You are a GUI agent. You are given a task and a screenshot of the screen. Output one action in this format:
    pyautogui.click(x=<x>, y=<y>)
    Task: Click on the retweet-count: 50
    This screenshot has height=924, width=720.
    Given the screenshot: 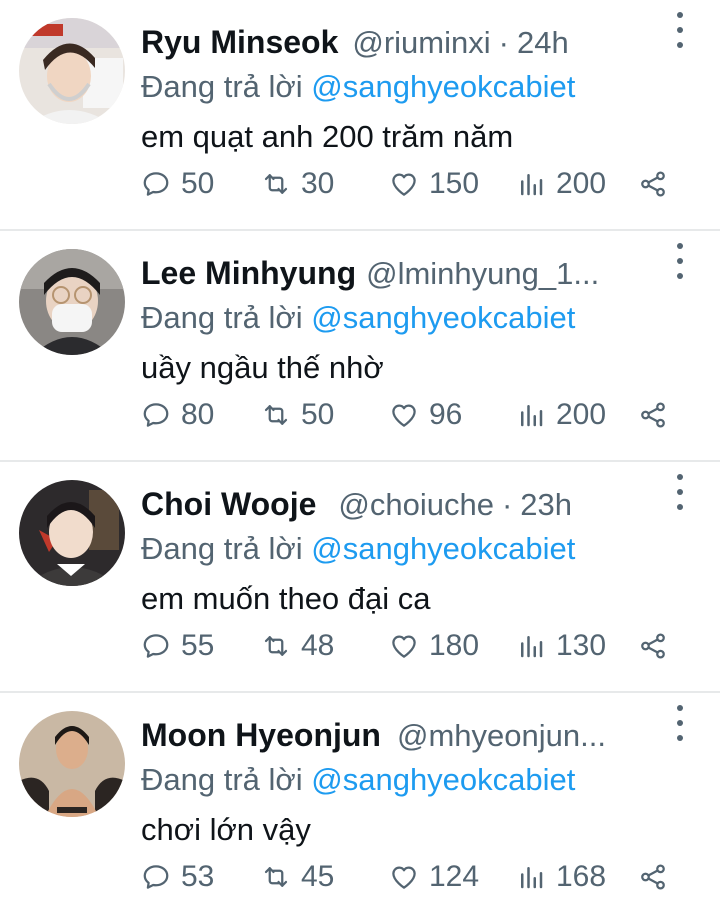 What is the action you would take?
    pyautogui.click(x=318, y=414)
    